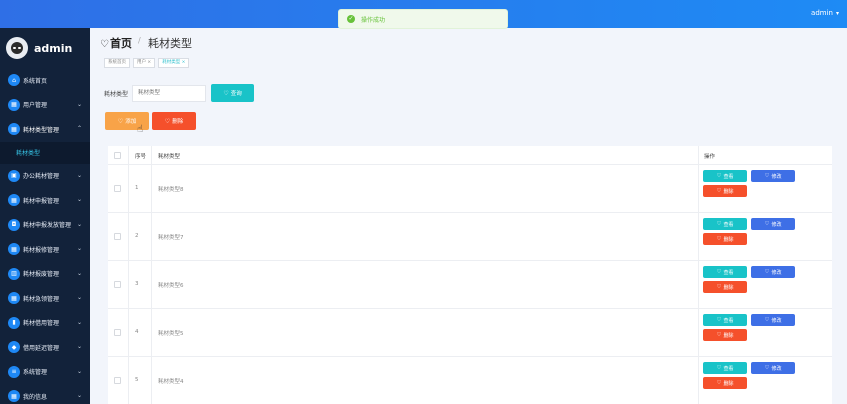  Describe the element at coordinates (45, 274) in the screenshot. I see `sidebar-item: ▥ 耗材报废管理 ⌄` at that location.